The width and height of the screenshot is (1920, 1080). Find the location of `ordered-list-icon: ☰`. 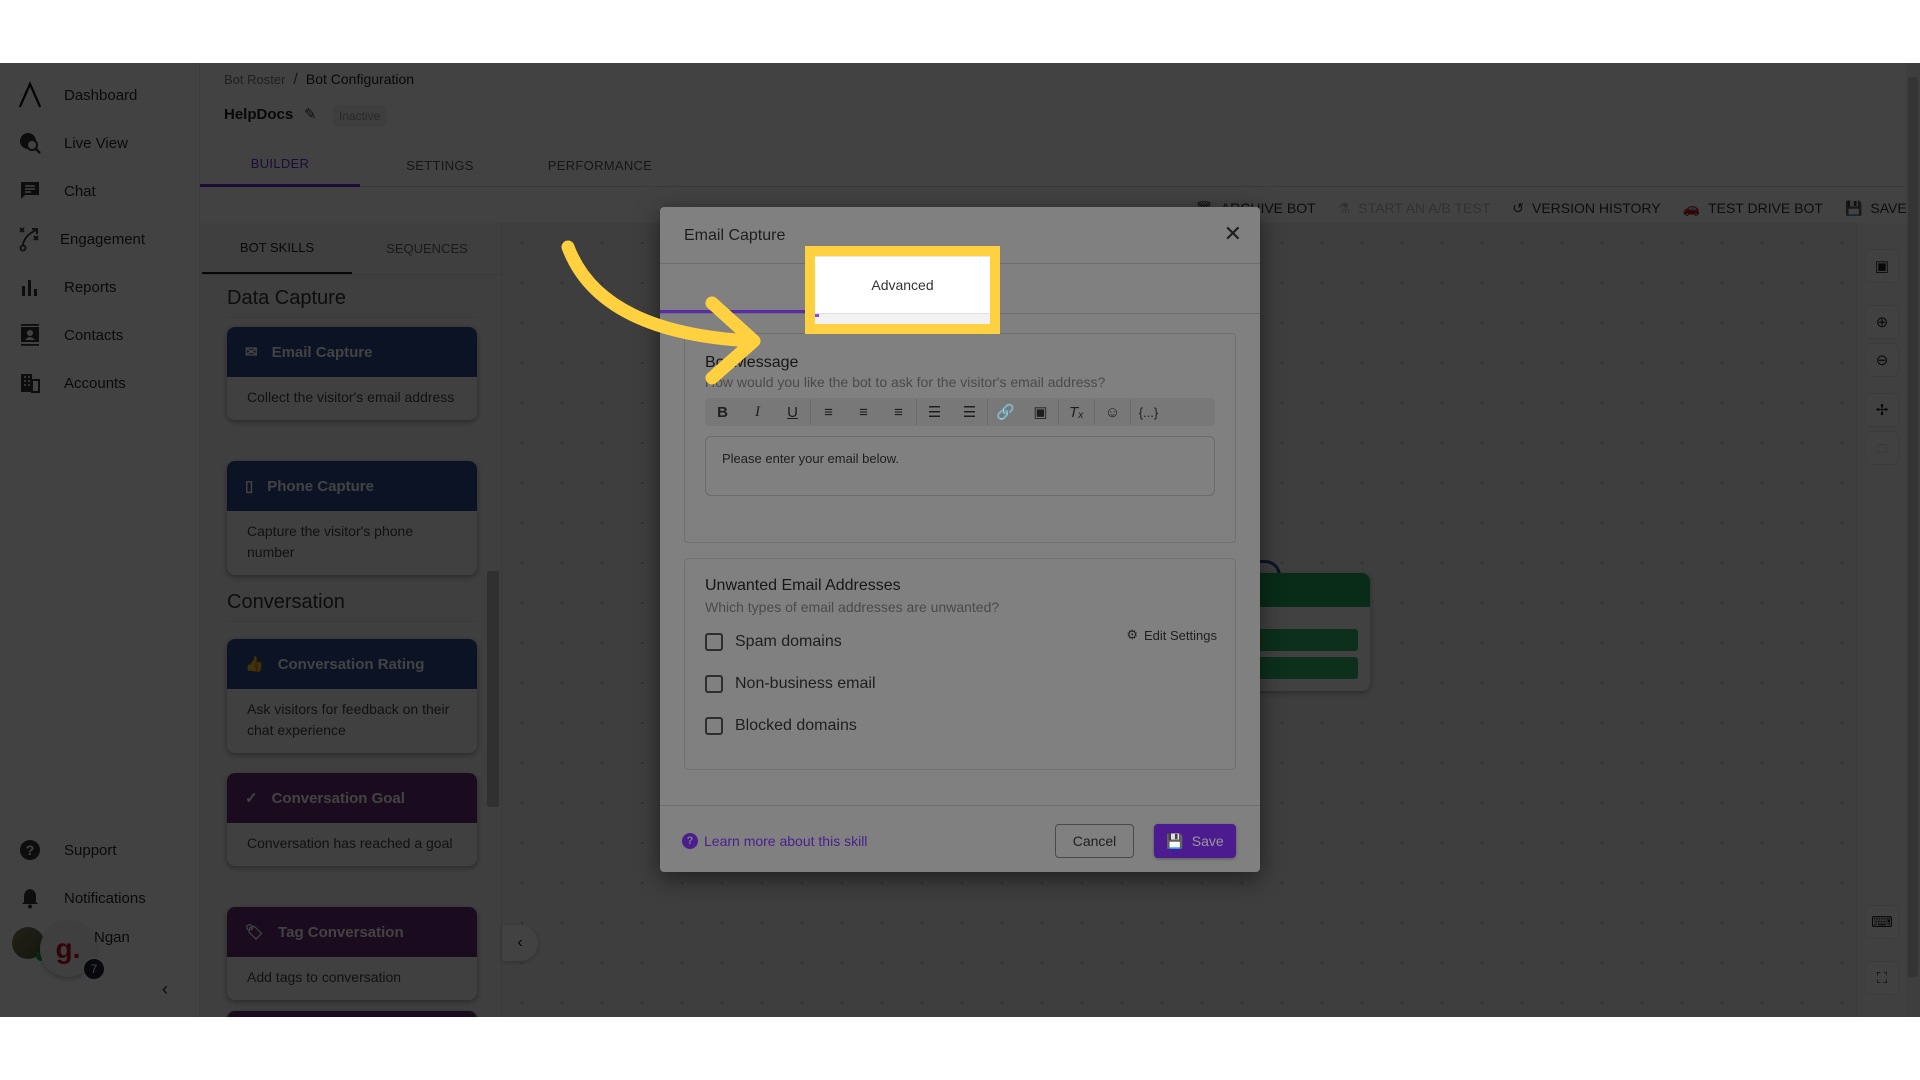

ordered-list-icon: ☰ is located at coordinates (934, 412).